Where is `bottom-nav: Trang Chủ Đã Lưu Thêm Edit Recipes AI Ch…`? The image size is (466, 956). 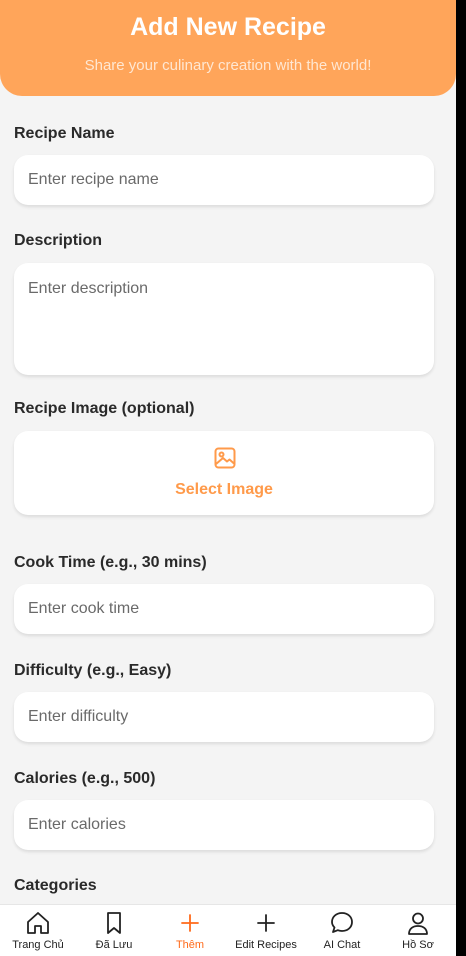
bottom-nav: Trang Chủ Đã Lưu Thêm Edit Recipes AI Ch… is located at coordinates (228, 930).